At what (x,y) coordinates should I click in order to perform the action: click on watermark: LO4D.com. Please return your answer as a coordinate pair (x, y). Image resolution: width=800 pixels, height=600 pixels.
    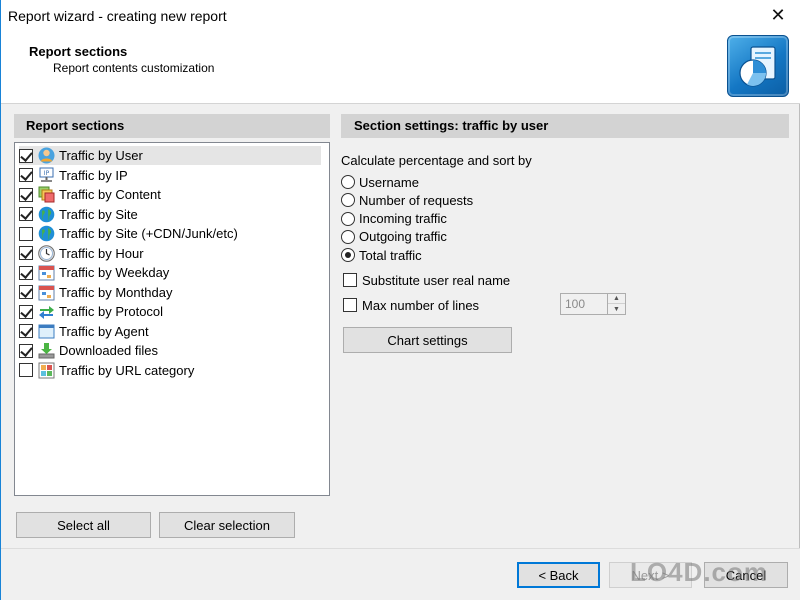
    Looking at the image, I should click on (699, 571).